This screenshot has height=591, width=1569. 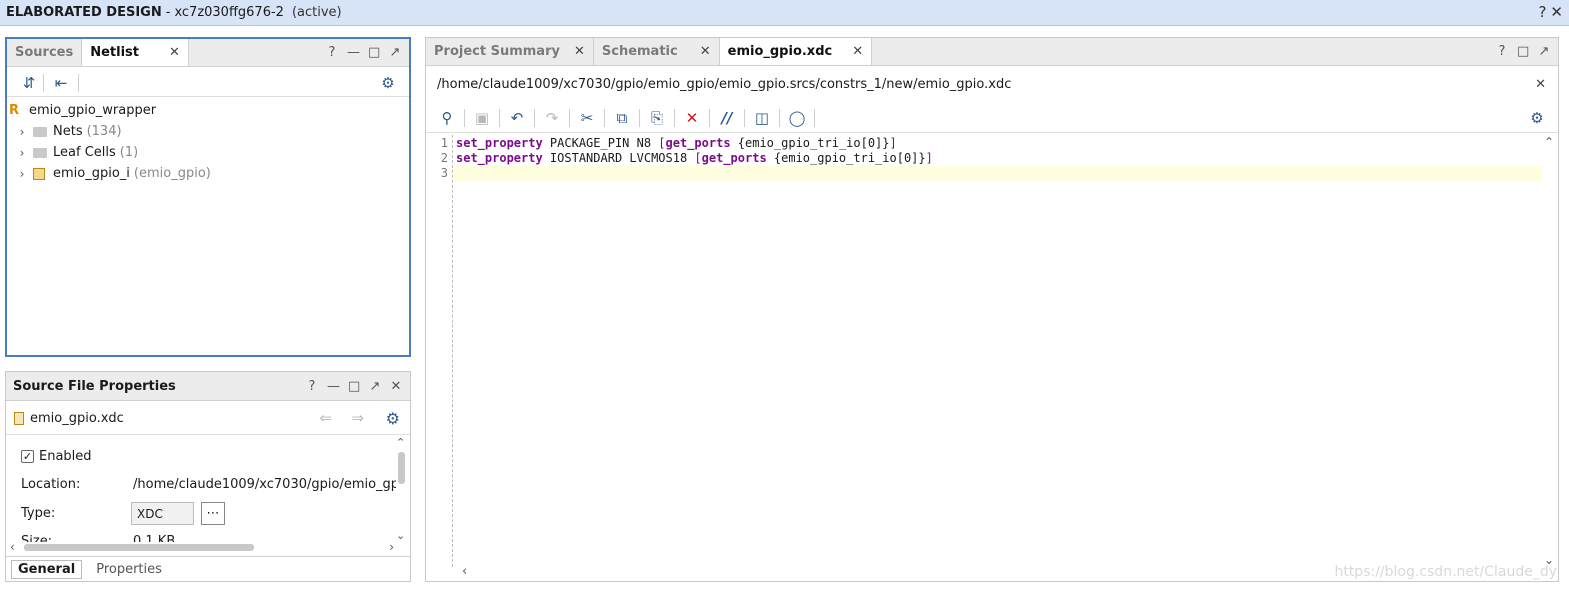 What do you see at coordinates (357, 418) in the screenshot?
I see `forward-arrow-icon: ⇒` at bounding box center [357, 418].